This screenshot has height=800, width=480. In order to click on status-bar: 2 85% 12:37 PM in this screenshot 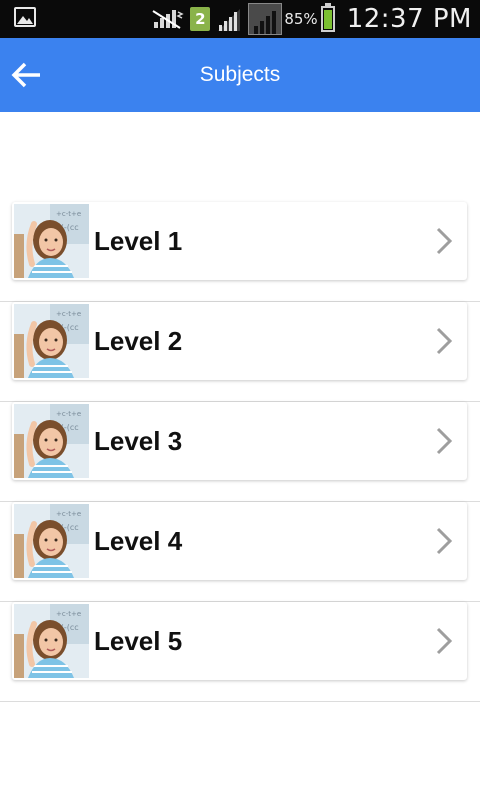, I will do `click(240, 19)`.